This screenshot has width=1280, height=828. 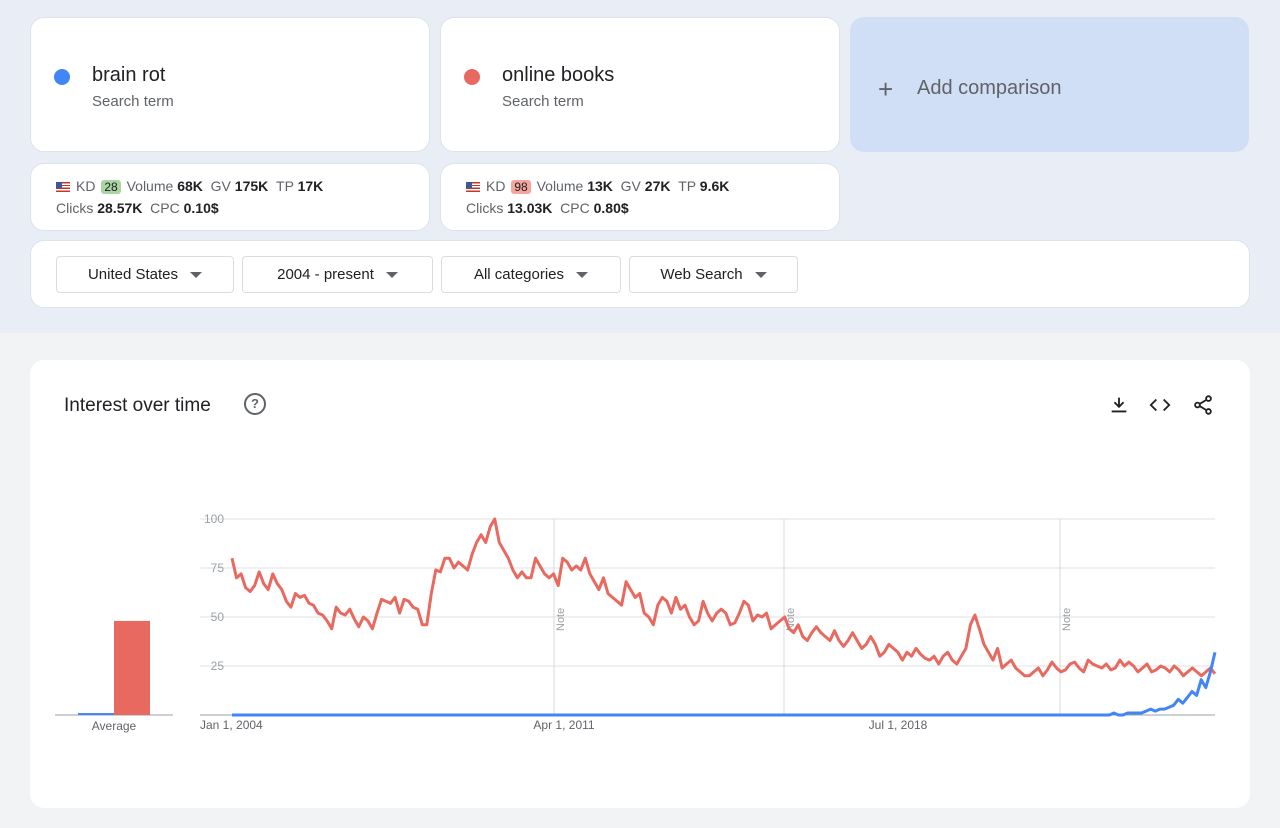 I want to click on term-card-brain-rot: brain rot Search term, so click(x=230, y=84).